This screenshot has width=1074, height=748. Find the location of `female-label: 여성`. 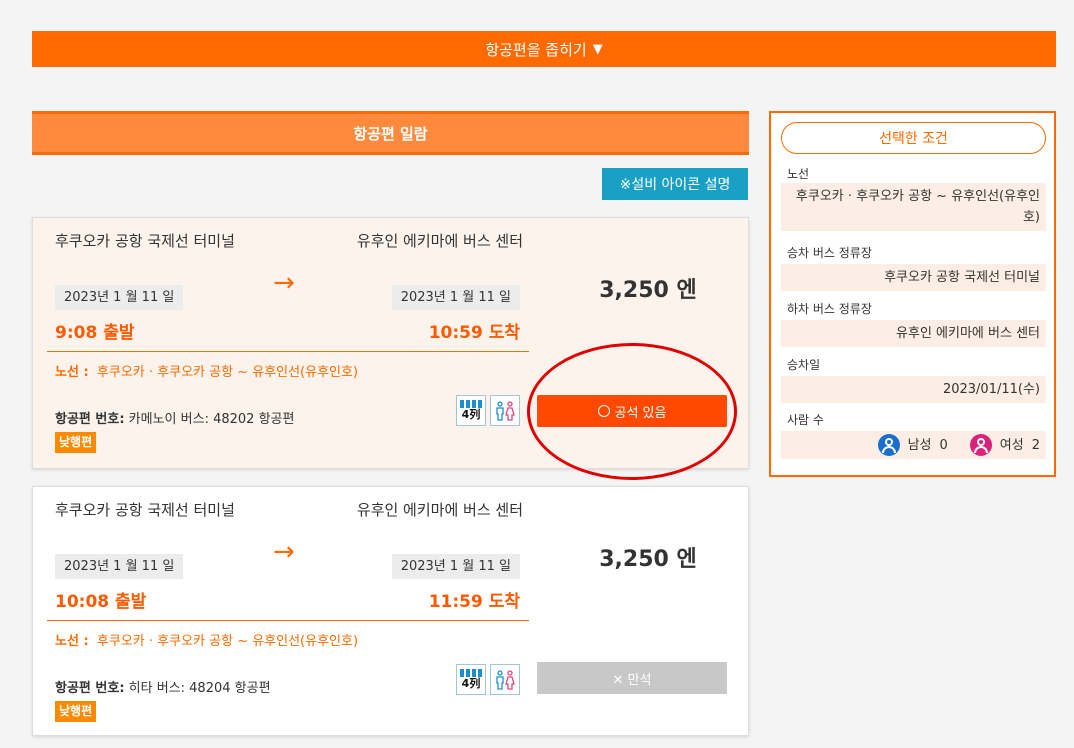

female-label: 여성 is located at coordinates (1011, 445).